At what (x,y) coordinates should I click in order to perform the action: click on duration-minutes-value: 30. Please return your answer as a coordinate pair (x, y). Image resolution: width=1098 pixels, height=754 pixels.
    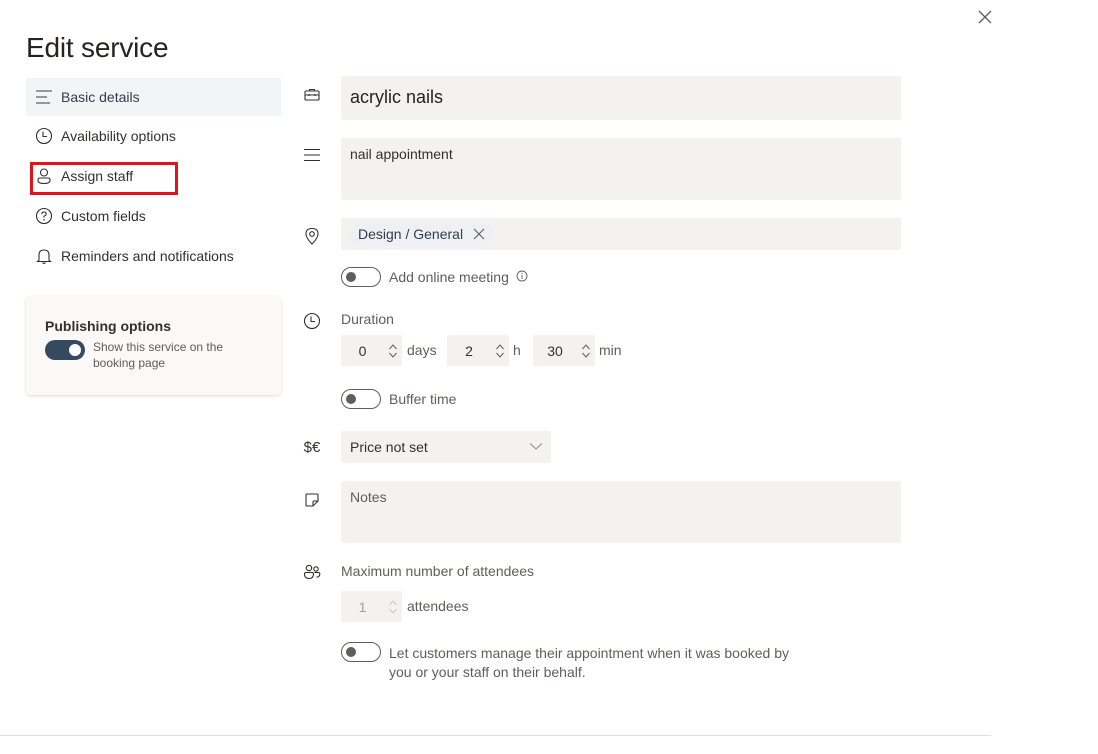
    Looking at the image, I should click on (555, 351).